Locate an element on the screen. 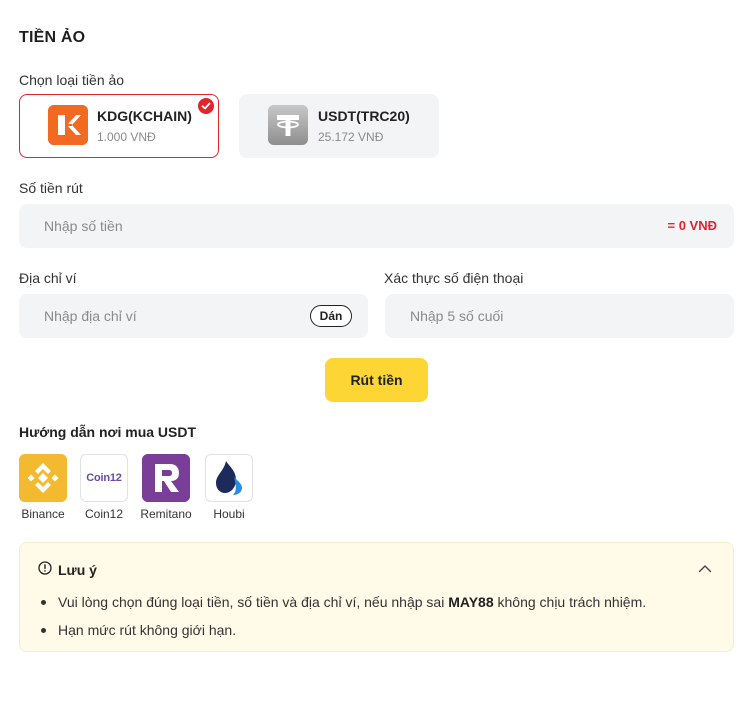  exchange-binance: Binance is located at coordinates (43, 487).